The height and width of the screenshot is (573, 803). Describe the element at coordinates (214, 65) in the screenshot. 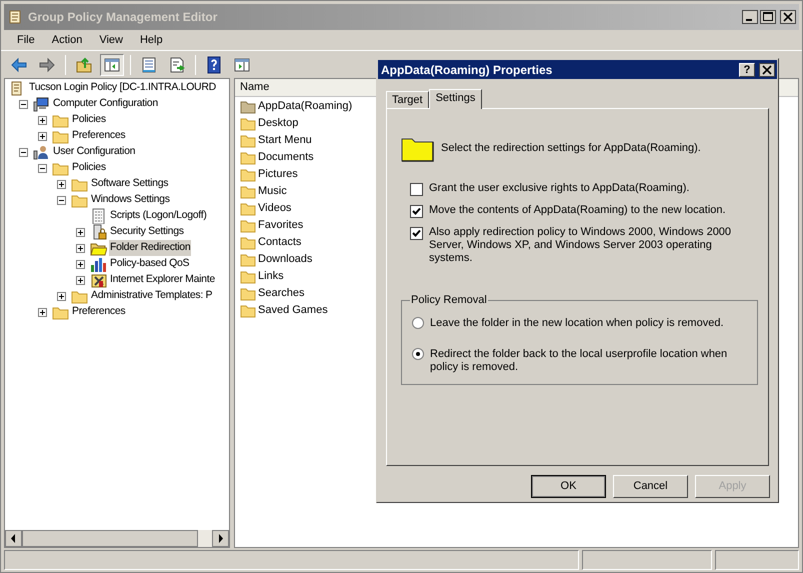

I see `help-icon` at that location.